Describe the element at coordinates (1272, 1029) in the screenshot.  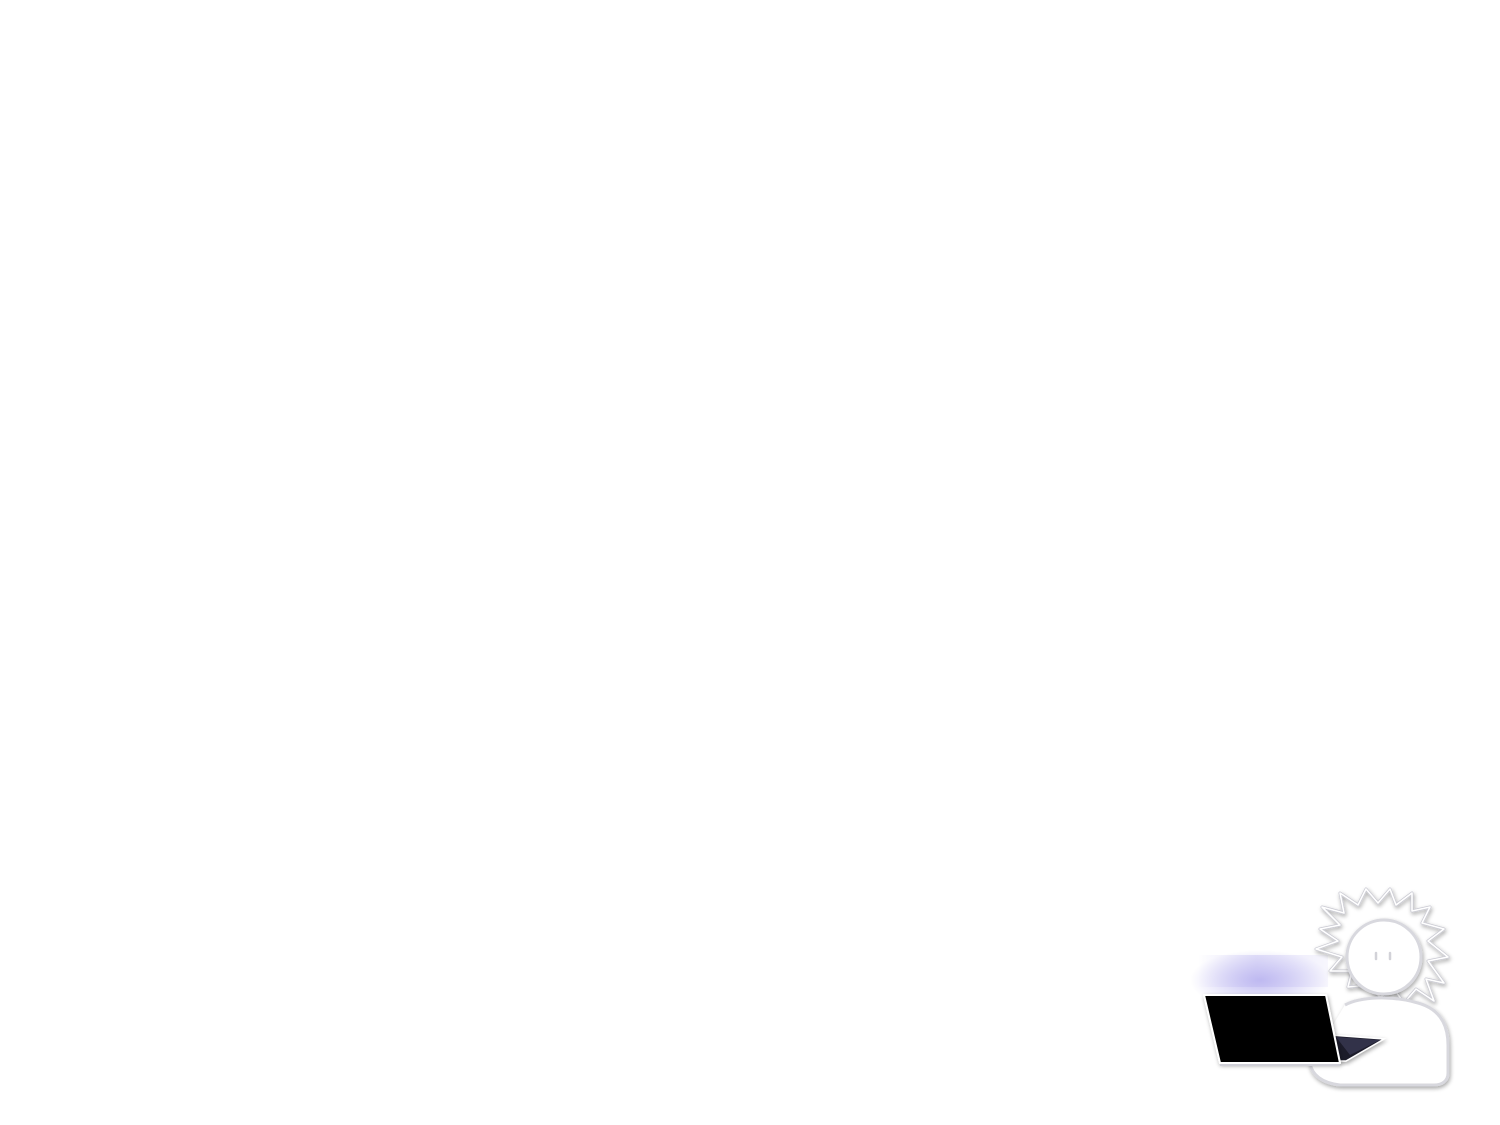
I see `laptop-screen` at that location.